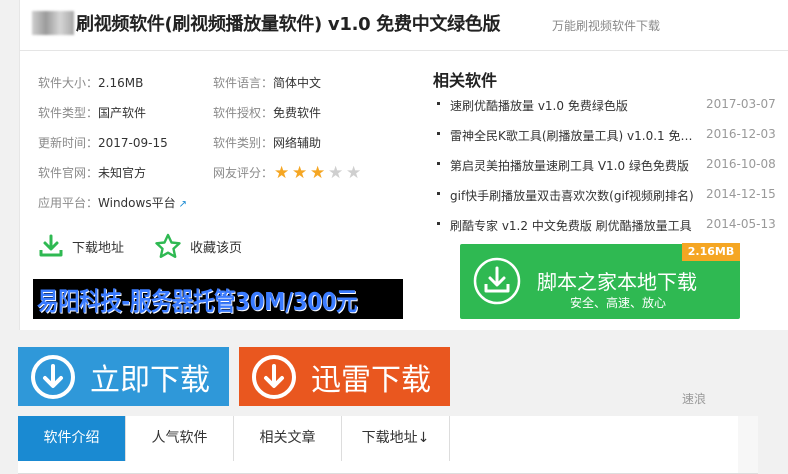 The image size is (788, 474). What do you see at coordinates (183, 204) in the screenshot?
I see `external-link-icon: ↗` at bounding box center [183, 204].